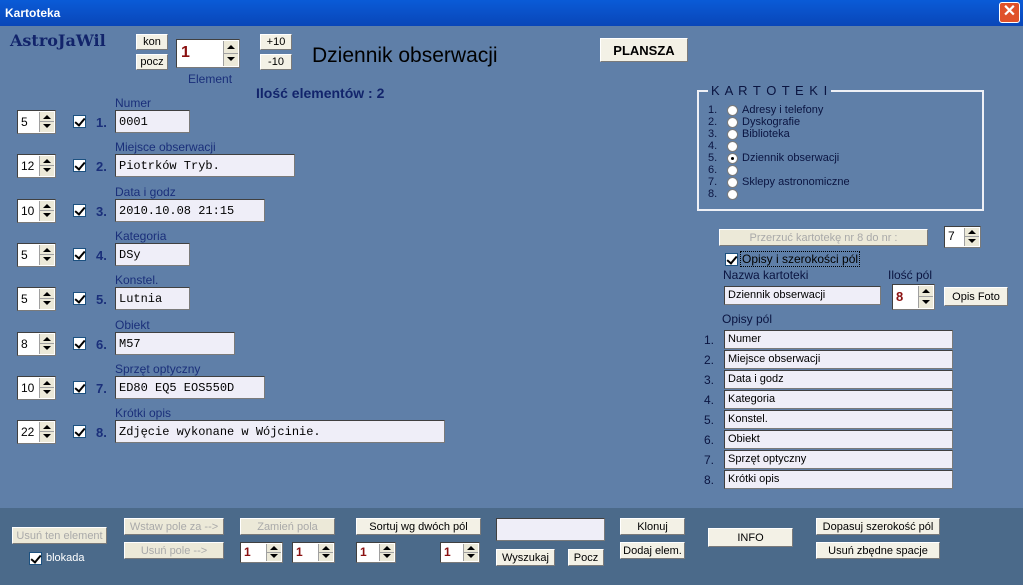 The height and width of the screenshot is (585, 1023). I want to click on pocz-search-button: Pocz, so click(586, 557).